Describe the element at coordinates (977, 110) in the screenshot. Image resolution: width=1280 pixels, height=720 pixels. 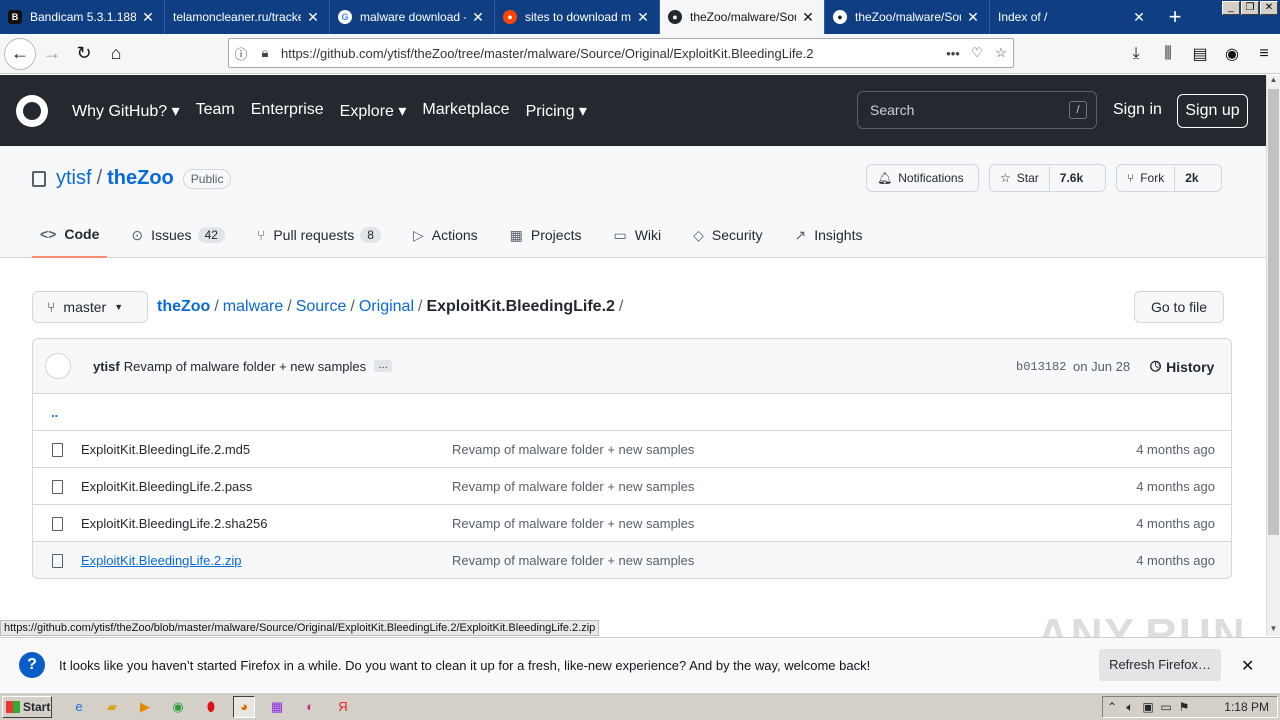
I see `github-search-input: Search /` at that location.